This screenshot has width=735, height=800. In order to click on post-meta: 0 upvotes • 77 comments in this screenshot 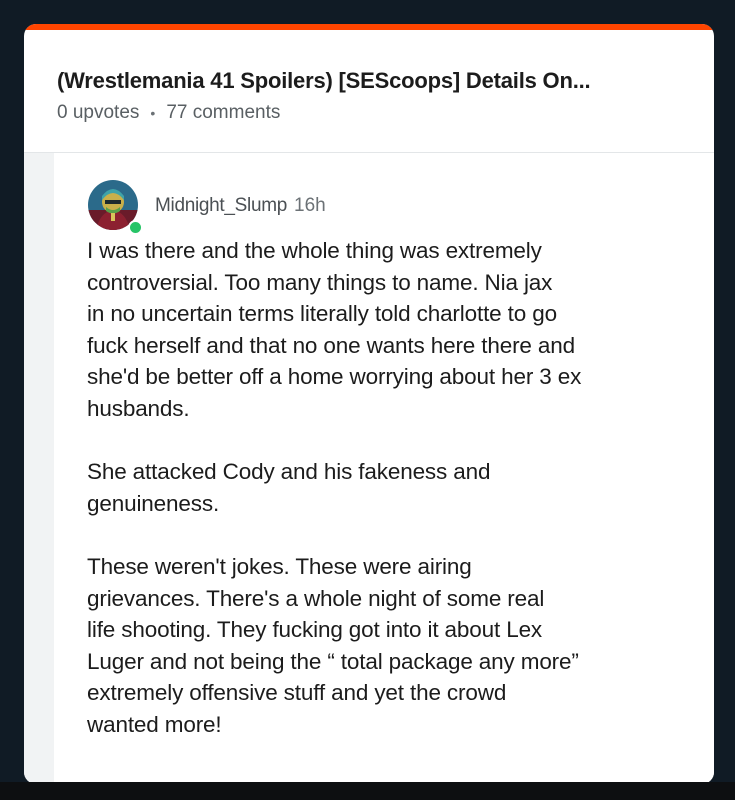, I will do `click(168, 113)`.